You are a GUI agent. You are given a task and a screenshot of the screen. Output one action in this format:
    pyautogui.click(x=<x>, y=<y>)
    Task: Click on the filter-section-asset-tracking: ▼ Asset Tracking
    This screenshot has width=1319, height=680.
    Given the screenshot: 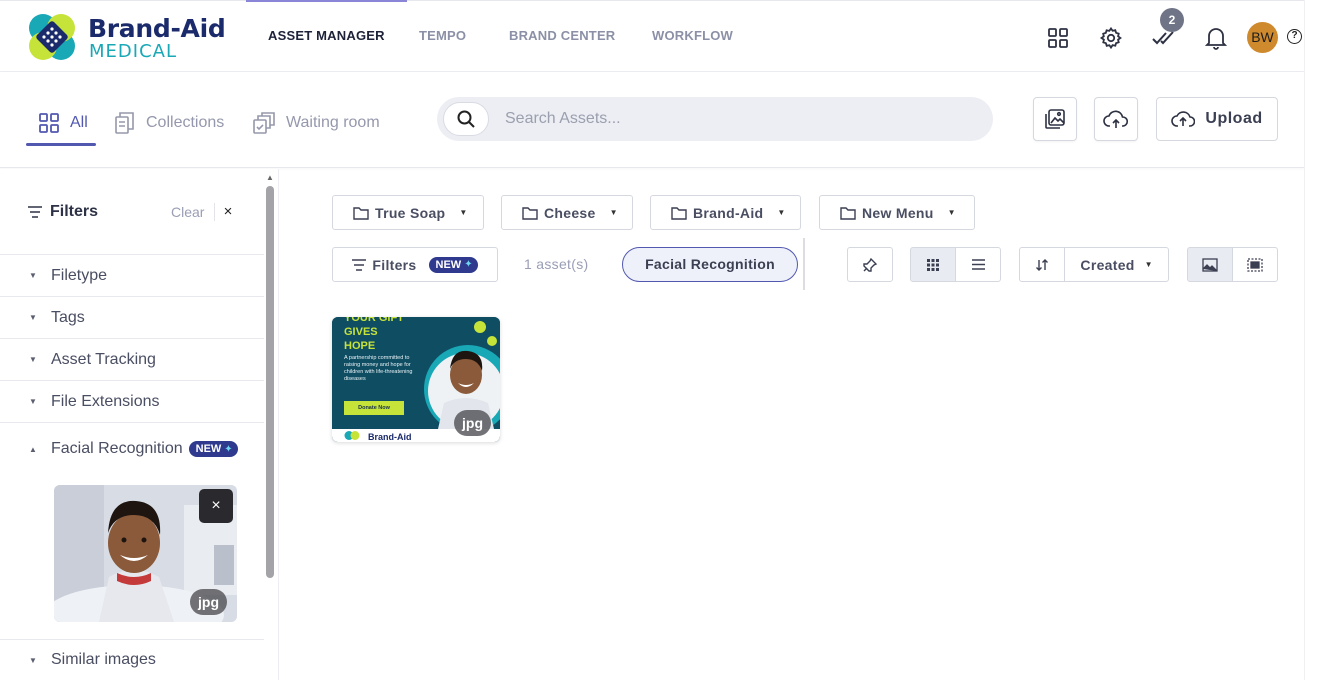 What is the action you would take?
    pyautogui.click(x=132, y=360)
    